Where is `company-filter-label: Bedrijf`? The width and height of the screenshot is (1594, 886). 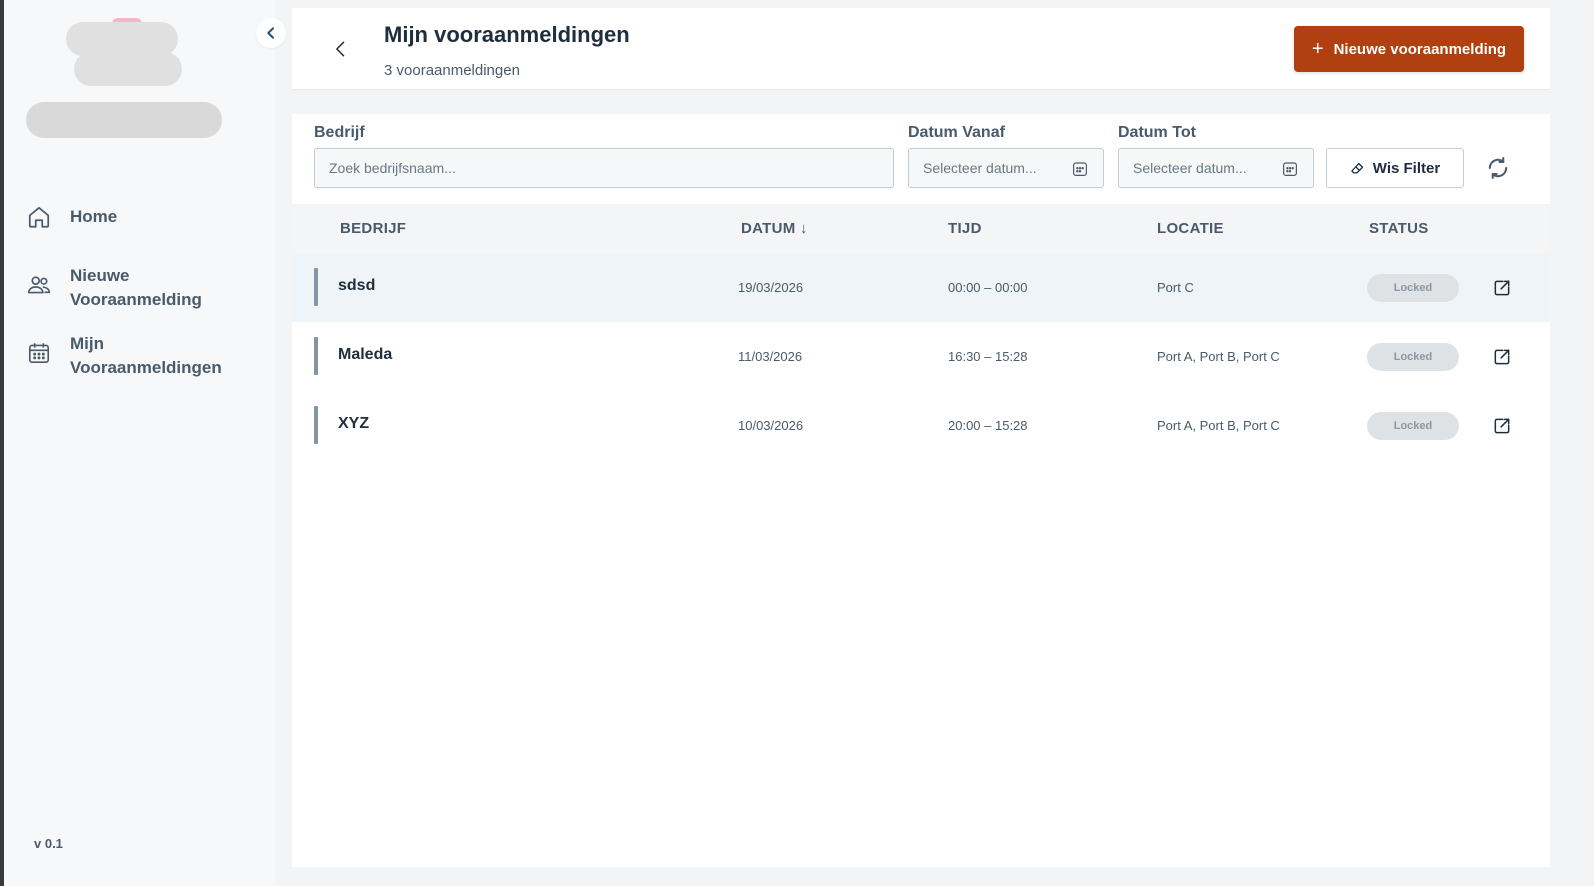 company-filter-label: Bedrijf is located at coordinates (339, 132).